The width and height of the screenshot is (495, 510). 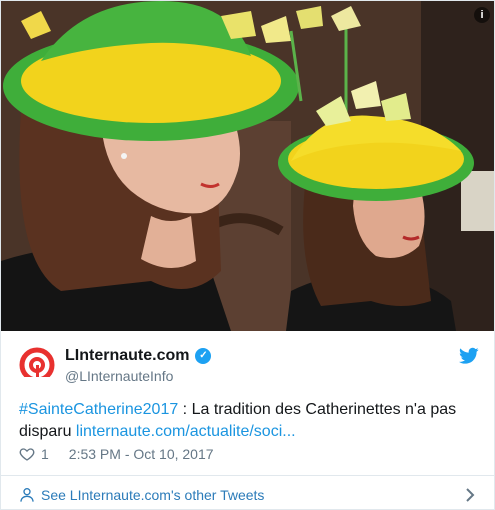 I want to click on tweet-meta: 1 2:53 PM - Oct 10, 2017, so click(x=116, y=454).